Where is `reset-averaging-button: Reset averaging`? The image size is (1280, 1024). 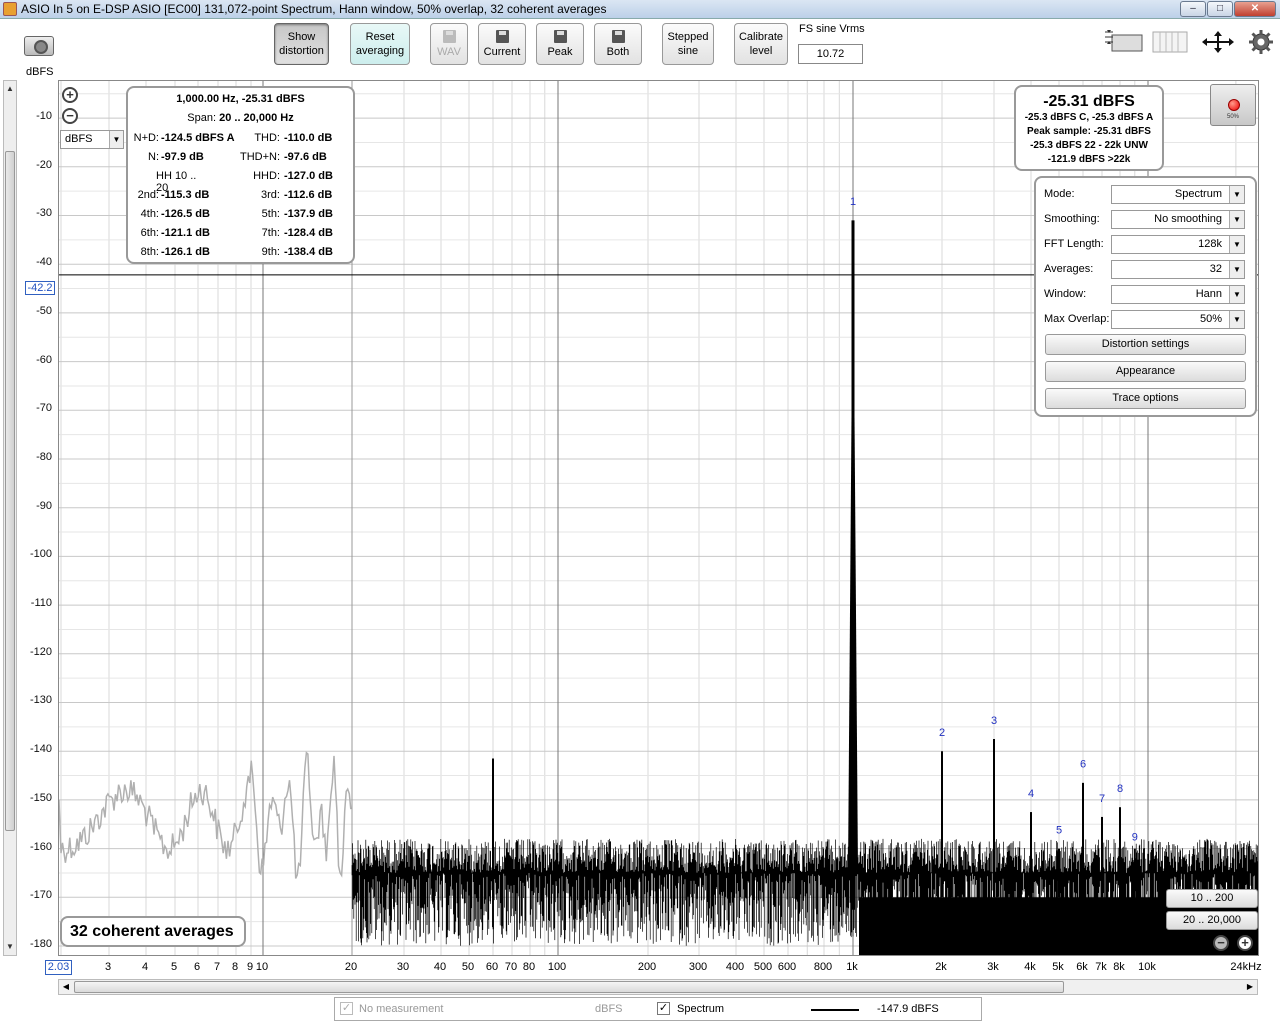
reset-averaging-button: Reset averaging is located at coordinates (380, 44).